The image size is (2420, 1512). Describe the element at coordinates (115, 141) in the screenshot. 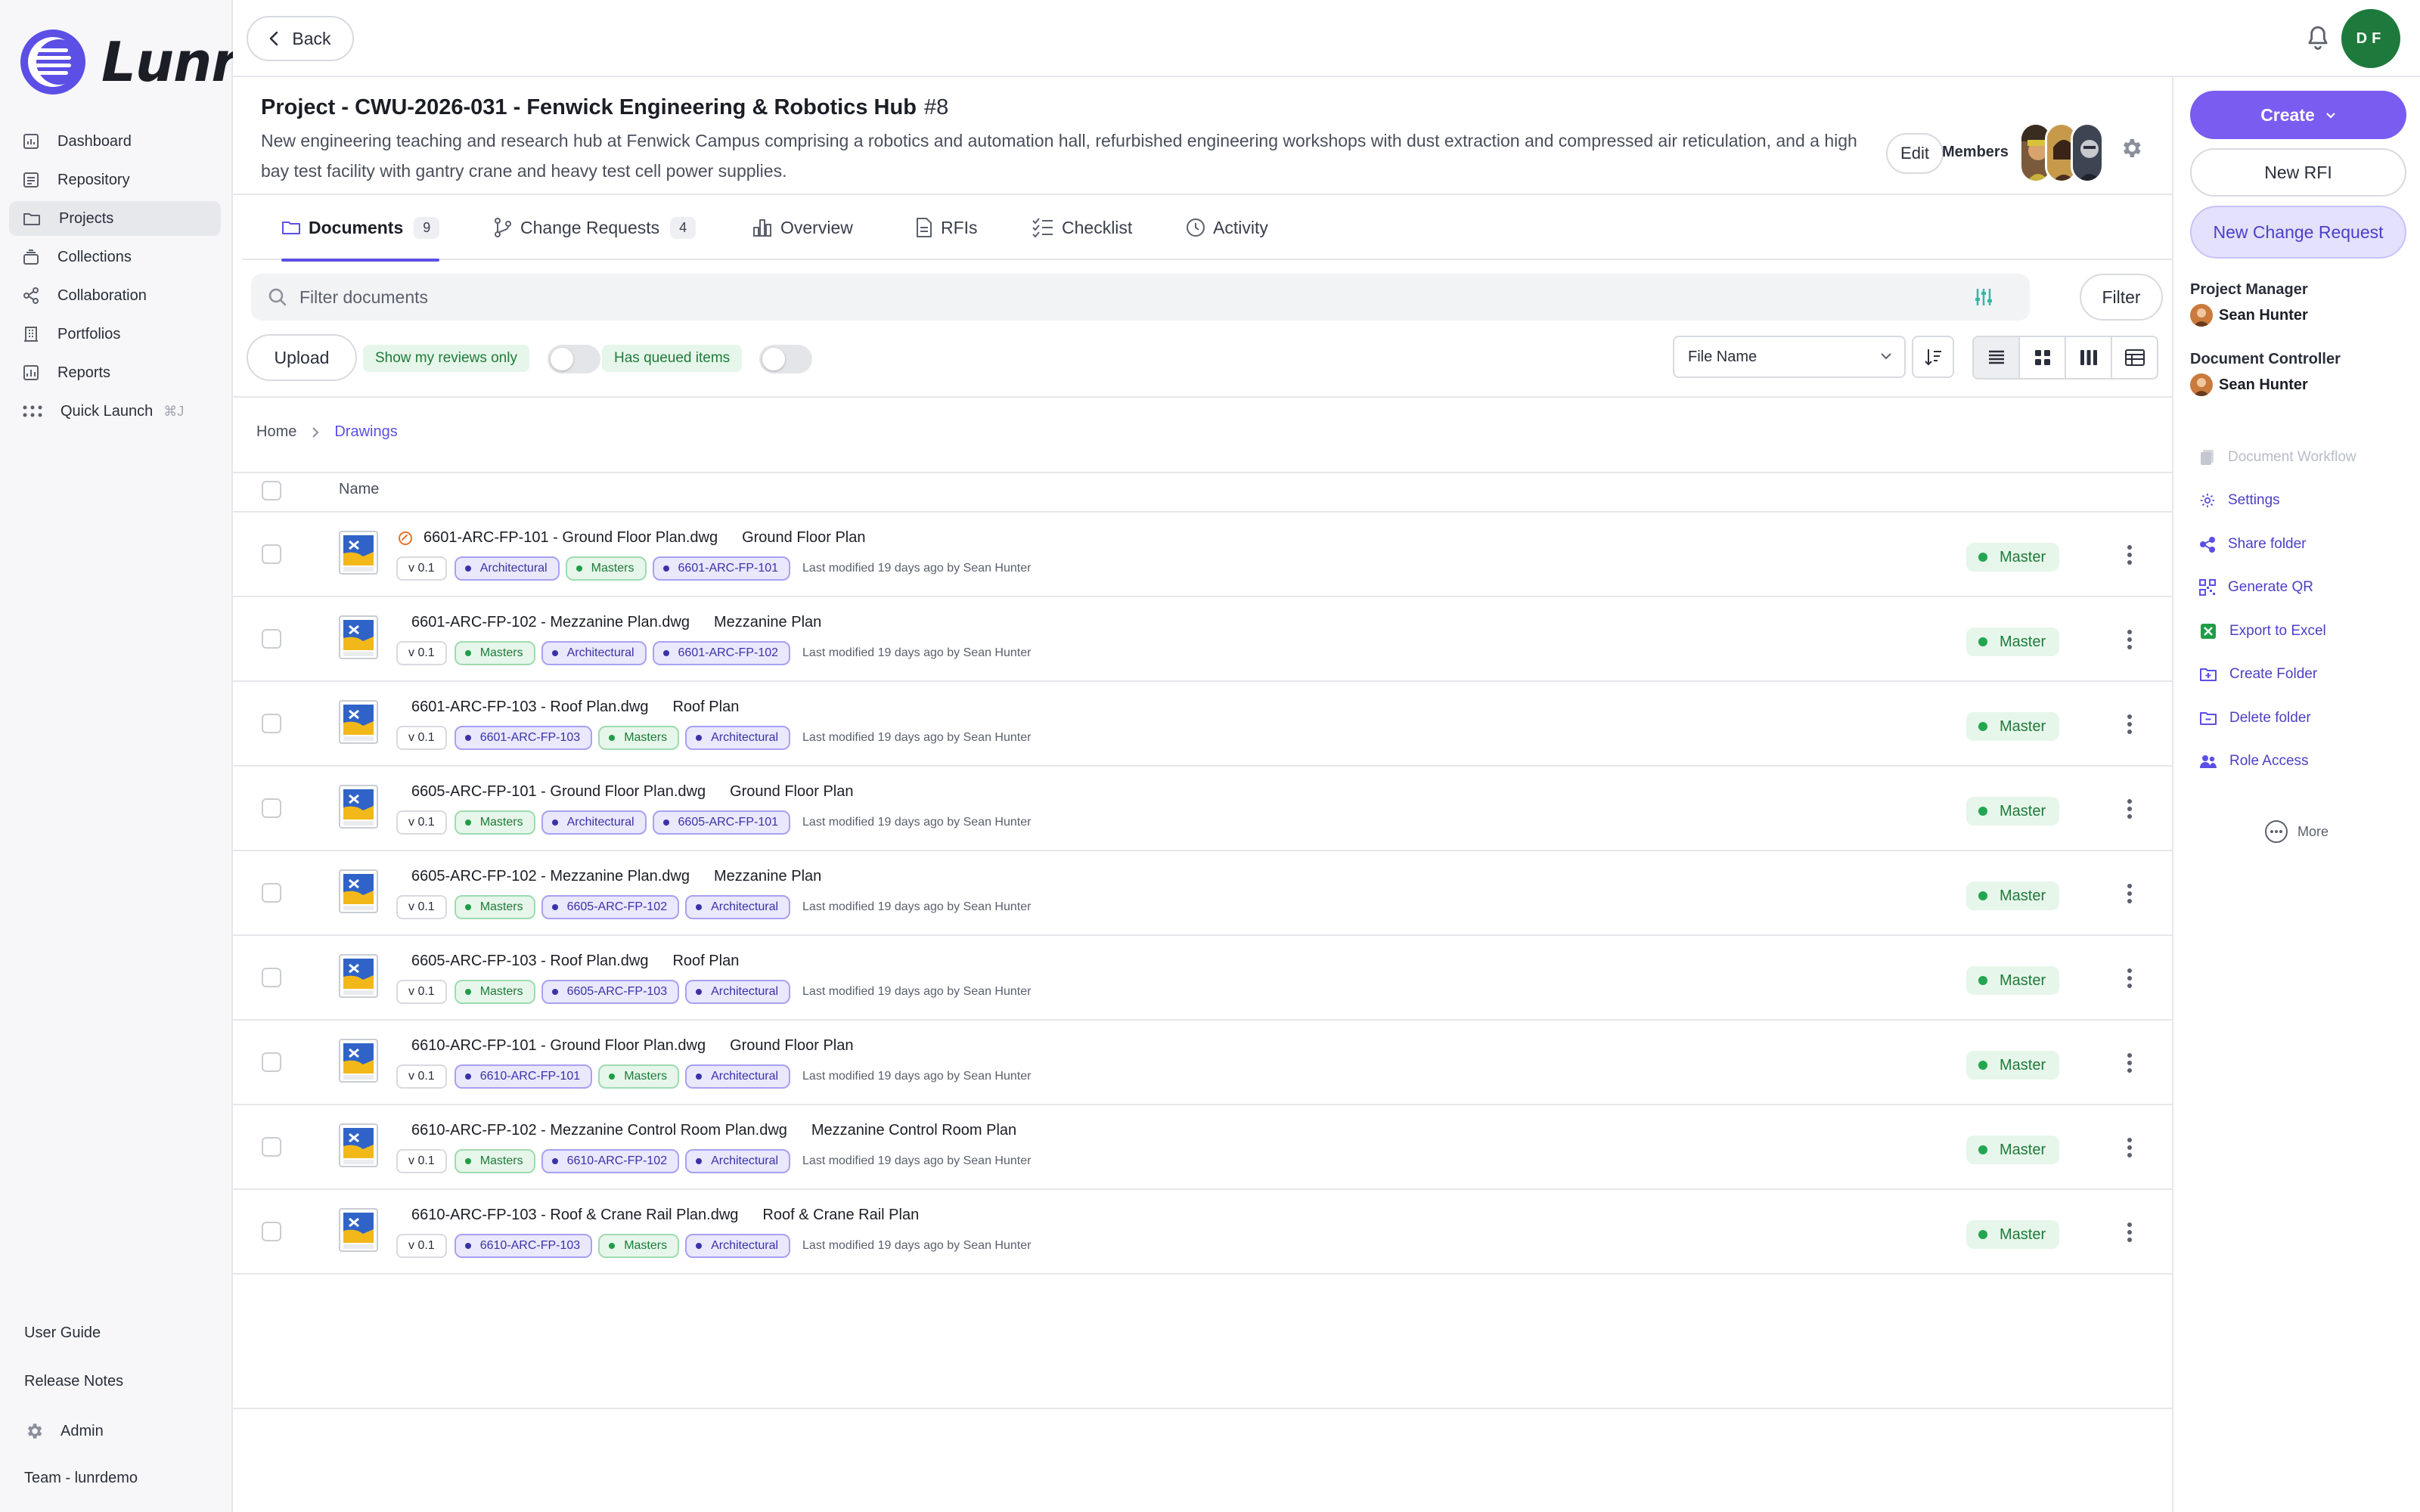

I see `sidebar-item-dashboard: Dashboard` at that location.